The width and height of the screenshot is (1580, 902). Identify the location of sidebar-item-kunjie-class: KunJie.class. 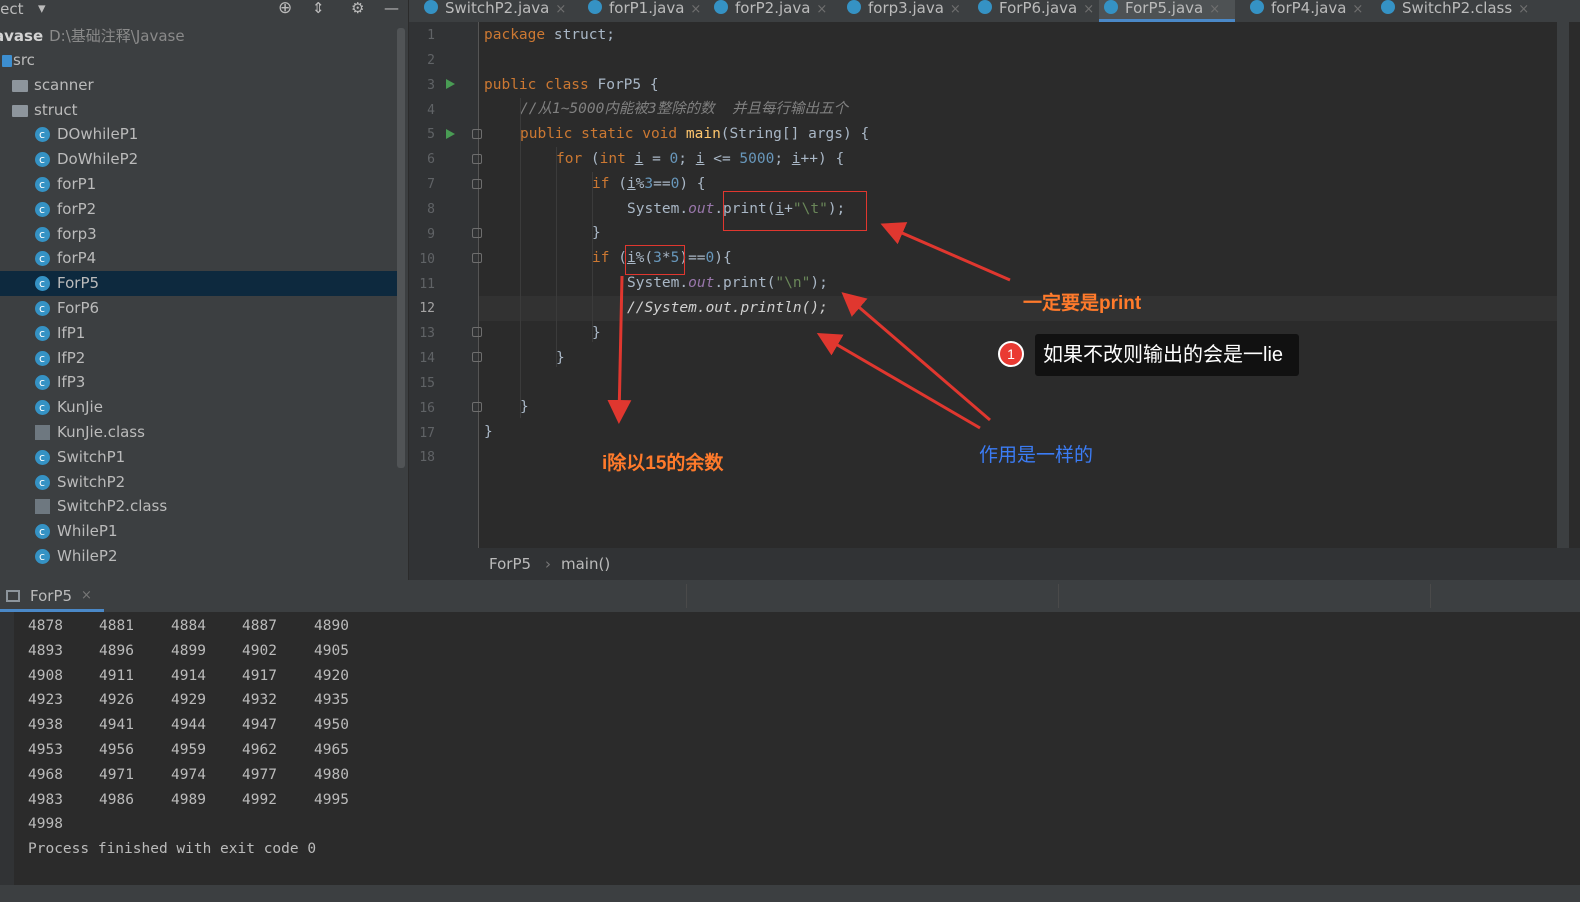
(200, 432).